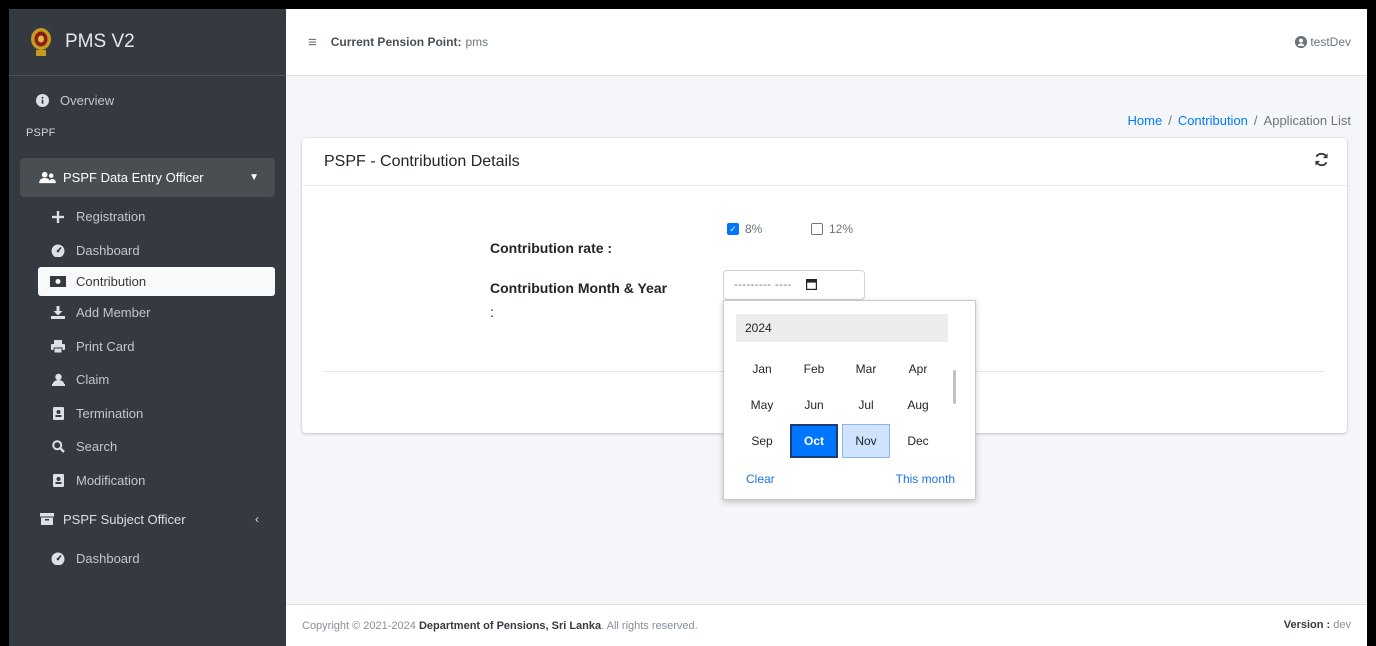  Describe the element at coordinates (58, 216) in the screenshot. I see `plus-icon` at that location.